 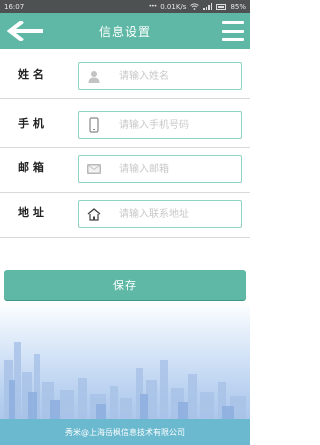 I want to click on phone-row: 手 机, so click(x=125, y=123).